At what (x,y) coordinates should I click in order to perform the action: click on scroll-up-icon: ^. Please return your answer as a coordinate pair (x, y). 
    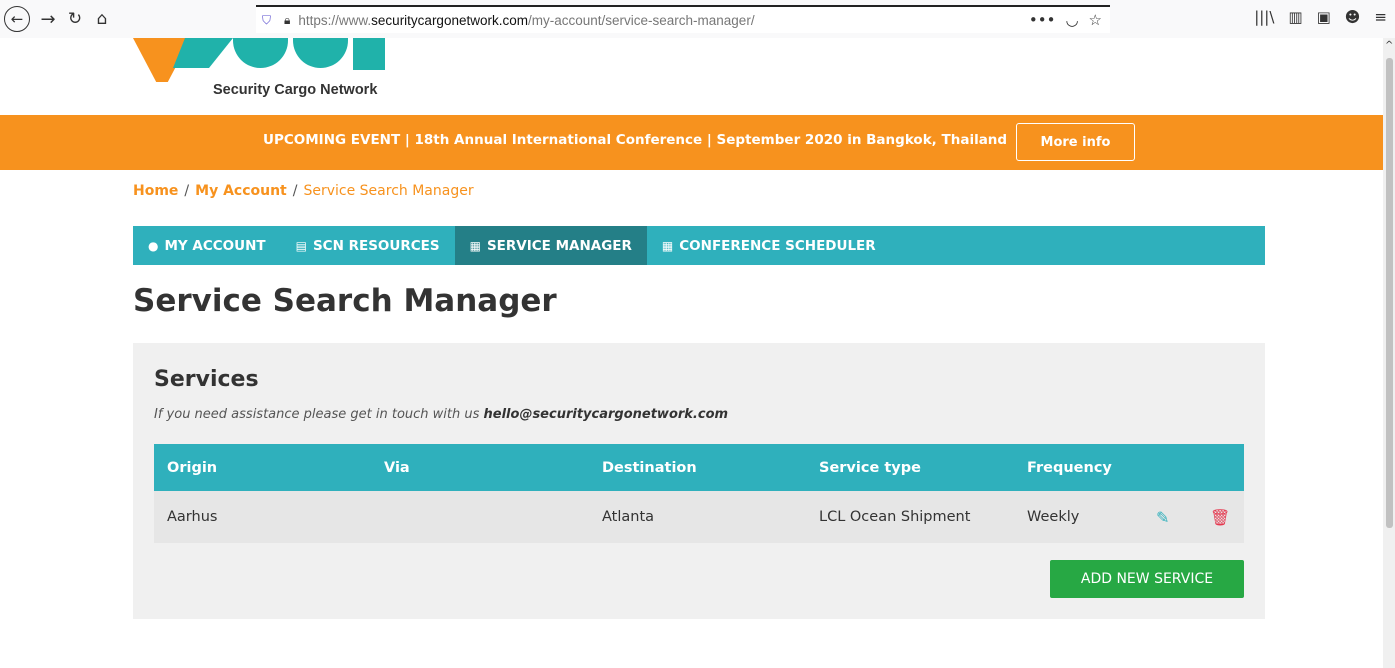
    Looking at the image, I should click on (1389, 45).